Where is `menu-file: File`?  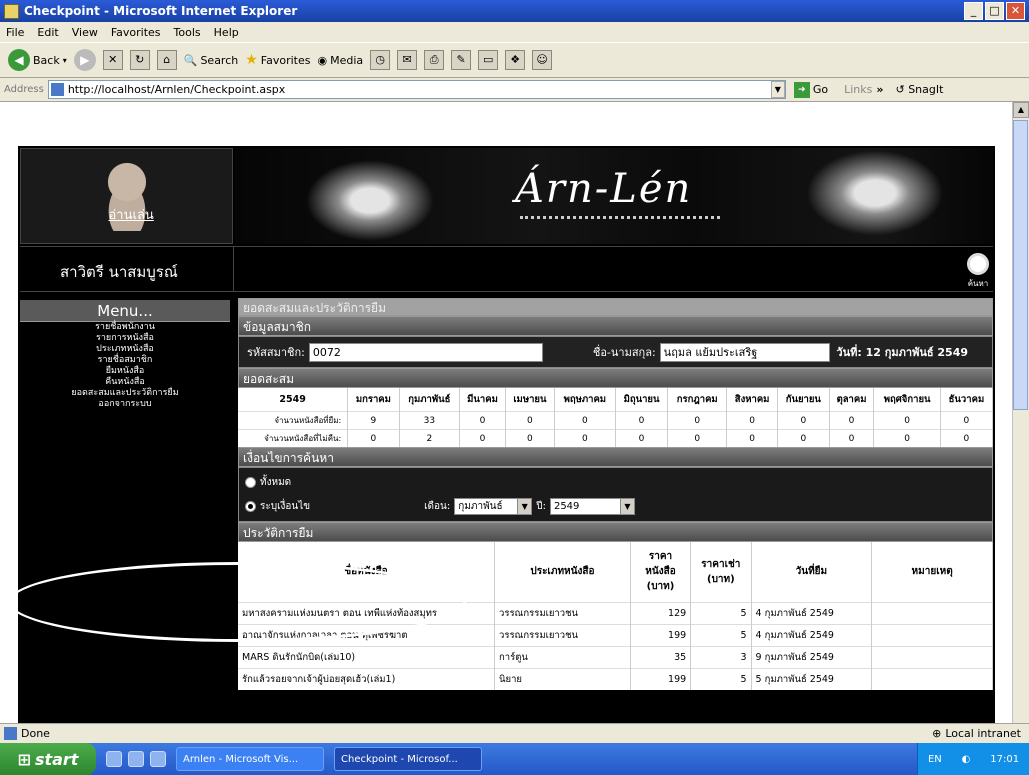
menu-file: File is located at coordinates (15, 32).